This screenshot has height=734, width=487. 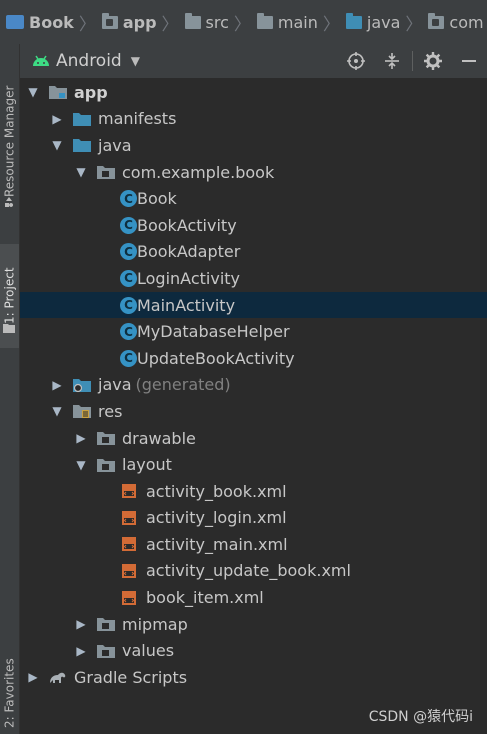 I want to click on tree-item-label: BookAdapter, so click(x=189, y=252).